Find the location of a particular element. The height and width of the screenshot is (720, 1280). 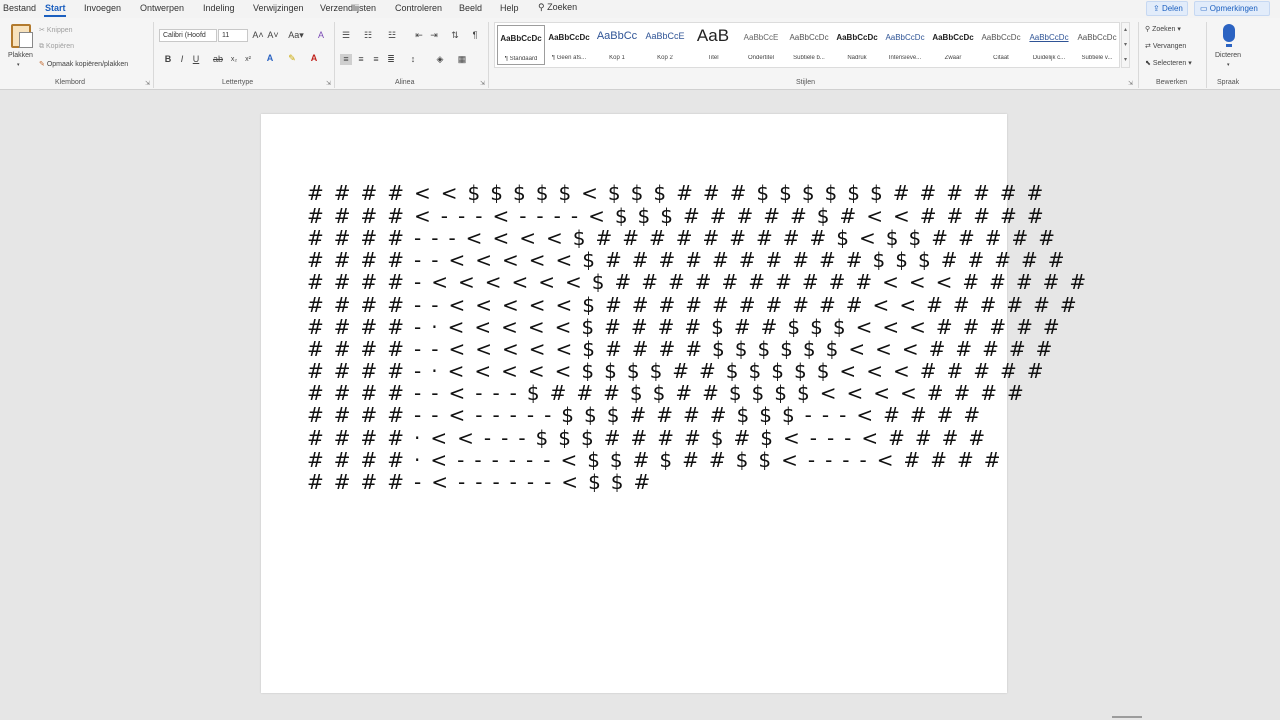

document-text-line: ####--<<<<<$##########<<###### is located at coordinates (697, 305).